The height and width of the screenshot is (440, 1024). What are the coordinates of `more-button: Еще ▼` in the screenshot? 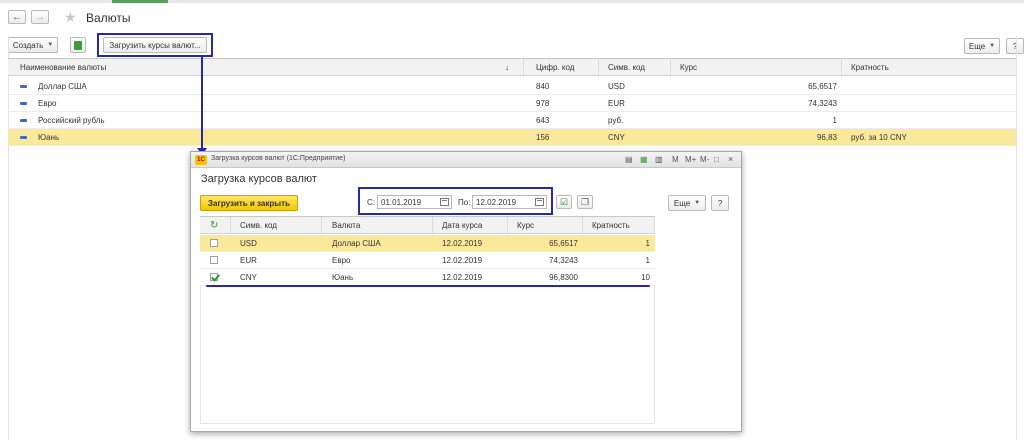 It's located at (982, 46).